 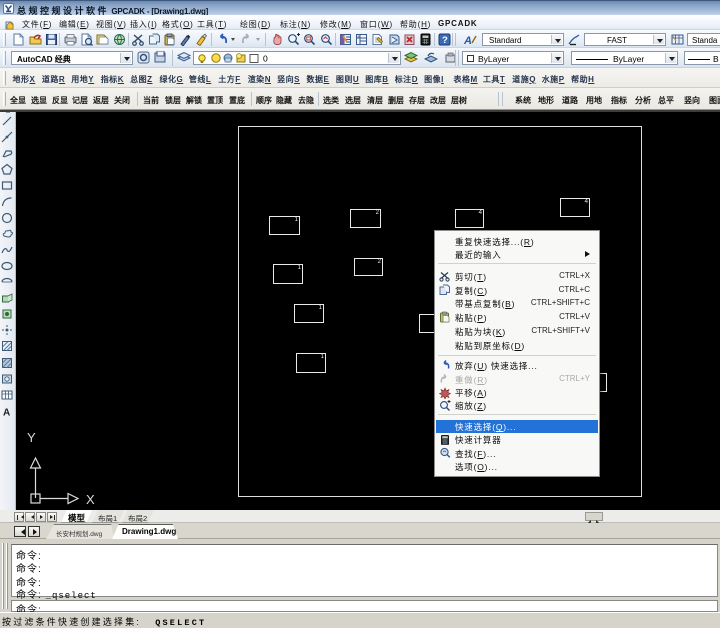 I want to click on svg-text: X, so click(x=90, y=499).